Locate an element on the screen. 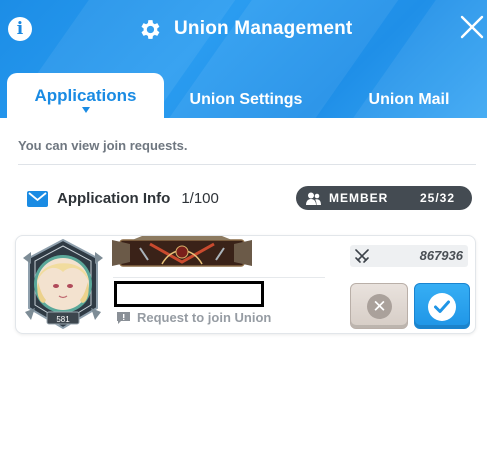 The image size is (487, 464). title-group: Union Management is located at coordinates (244, 29).